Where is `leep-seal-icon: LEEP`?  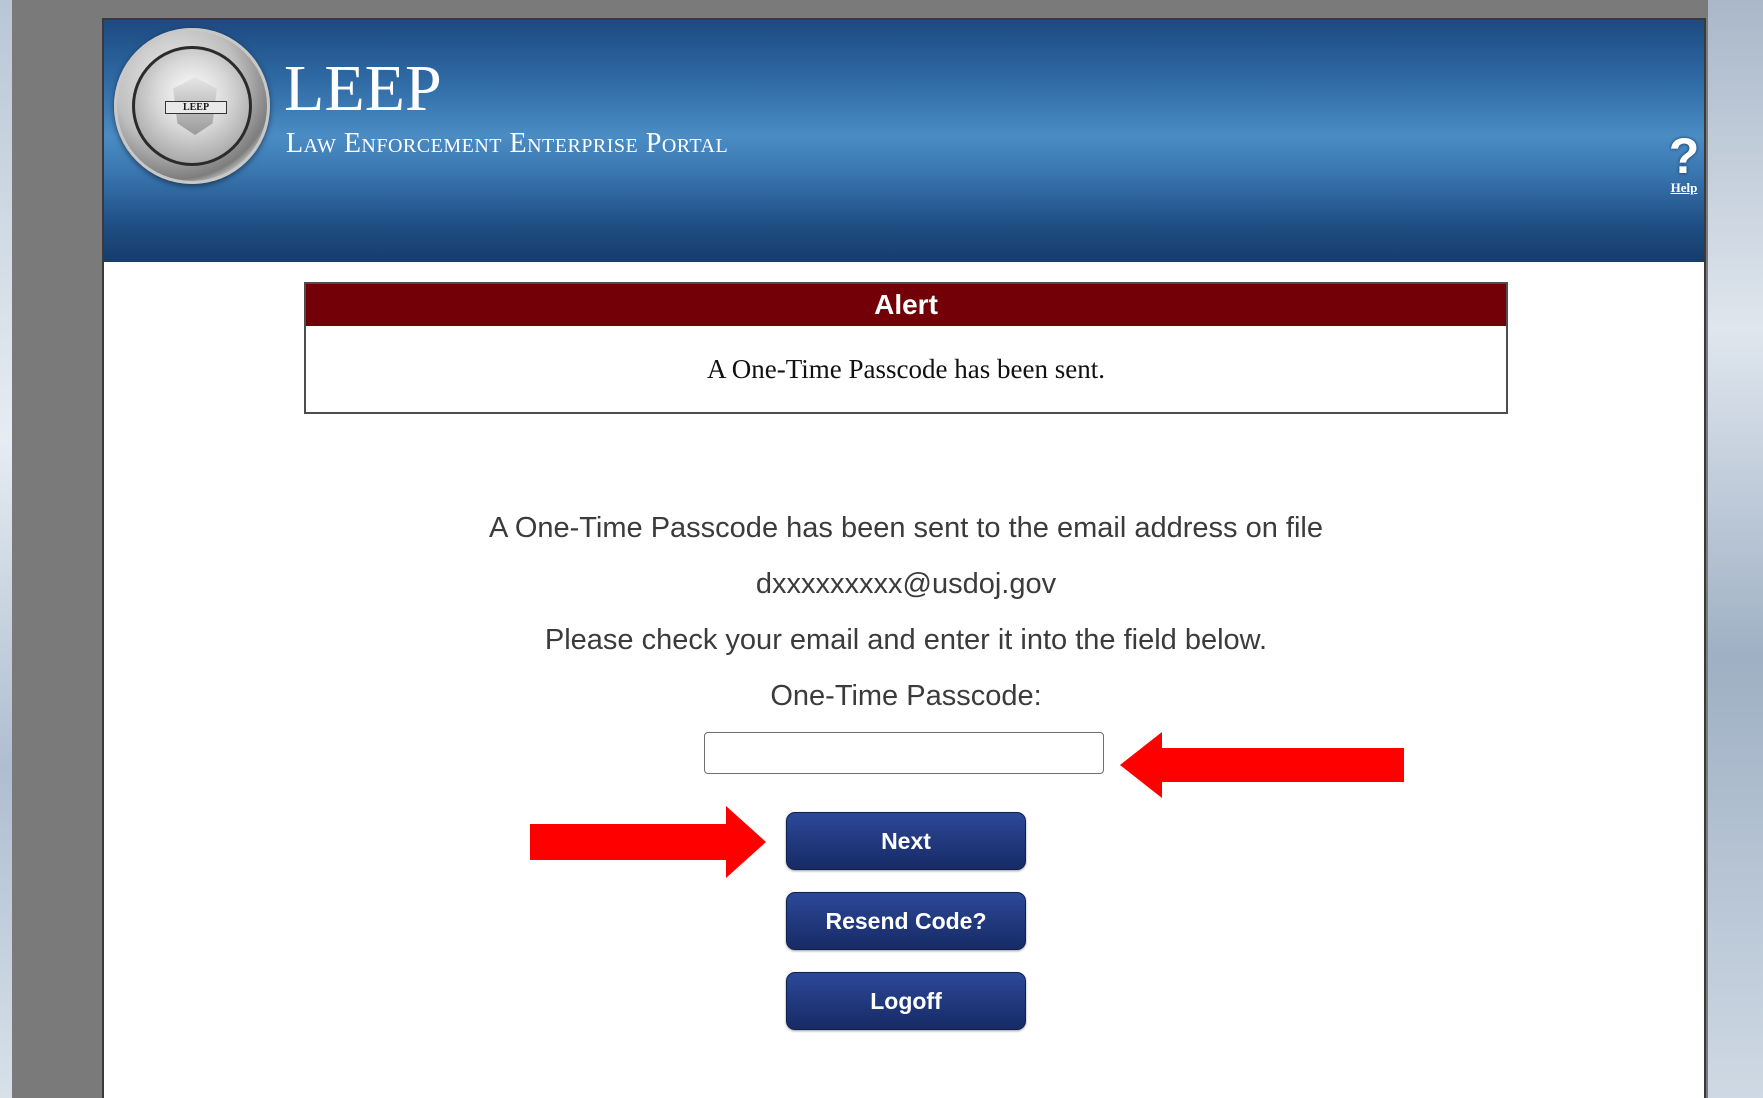 leep-seal-icon: LEEP is located at coordinates (192, 106).